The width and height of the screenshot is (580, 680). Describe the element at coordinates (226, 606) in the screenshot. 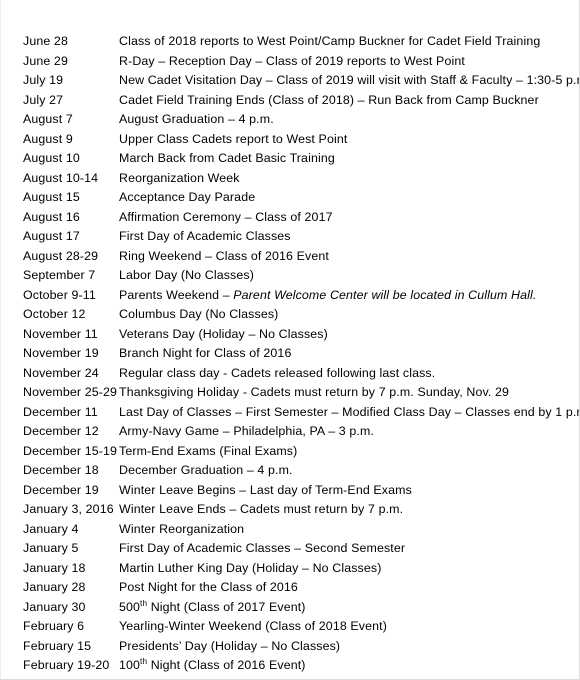

I see `schedule-row-event-text-tail: Night (Class of 2017 Event)` at that location.